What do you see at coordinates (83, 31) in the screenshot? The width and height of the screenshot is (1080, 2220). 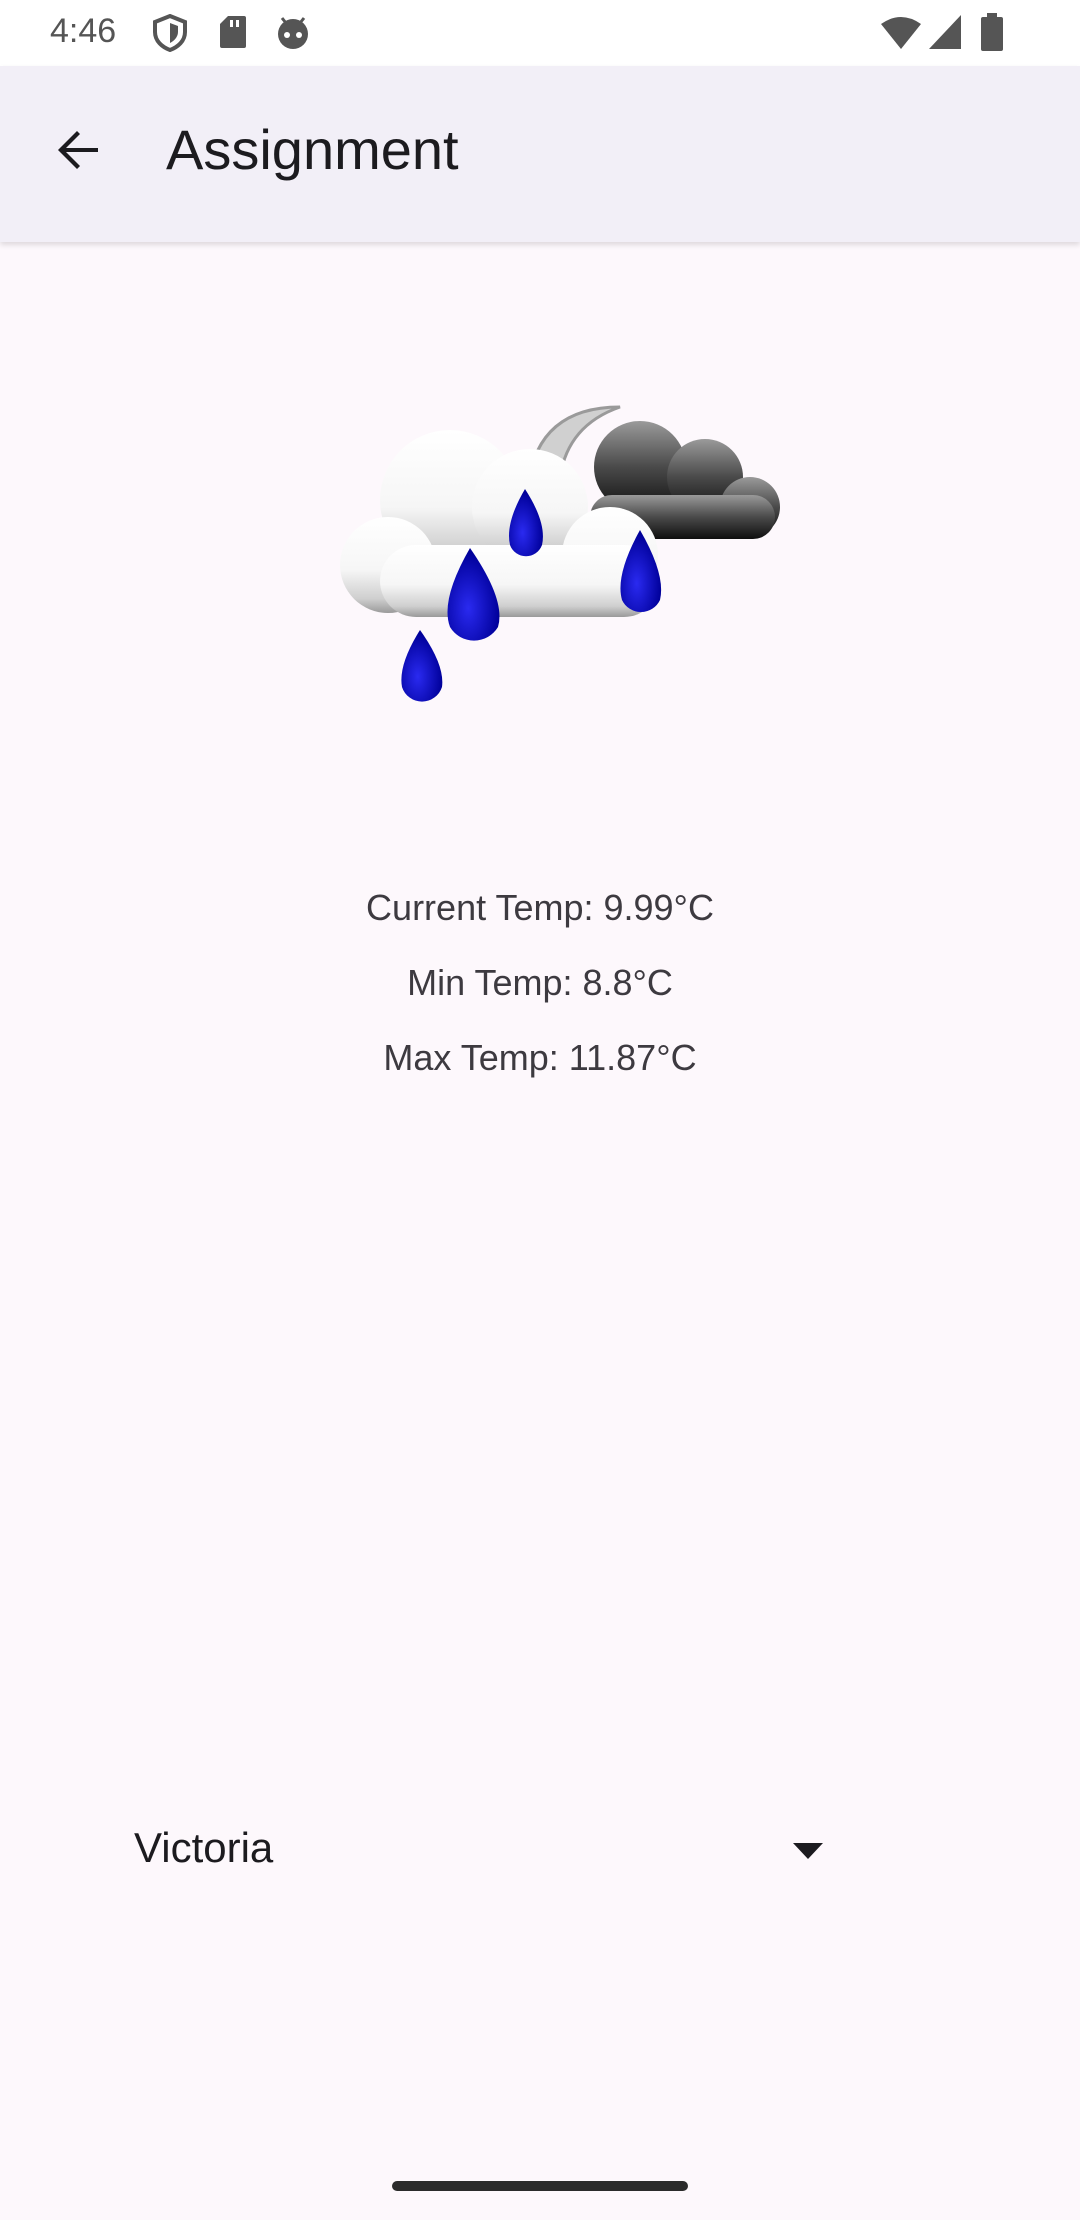 I see `status-time: 4:46` at bounding box center [83, 31].